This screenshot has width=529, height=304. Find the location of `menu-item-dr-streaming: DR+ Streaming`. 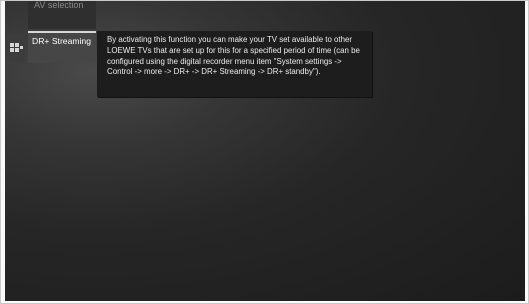

menu-item-dr-streaming: DR+ Streaming is located at coordinates (62, 47).